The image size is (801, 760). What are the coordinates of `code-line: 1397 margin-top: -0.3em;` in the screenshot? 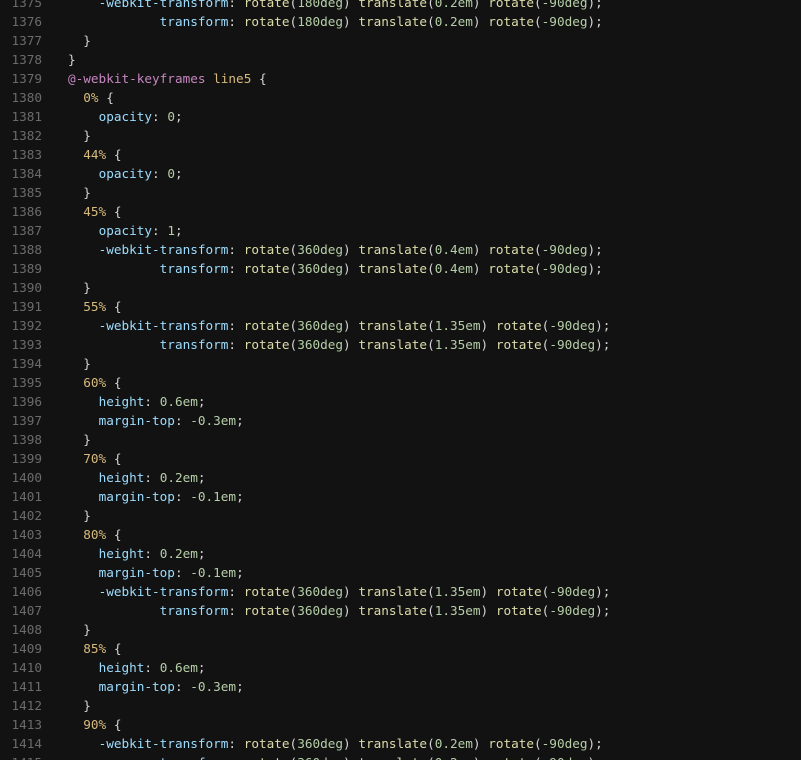 It's located at (400, 420).